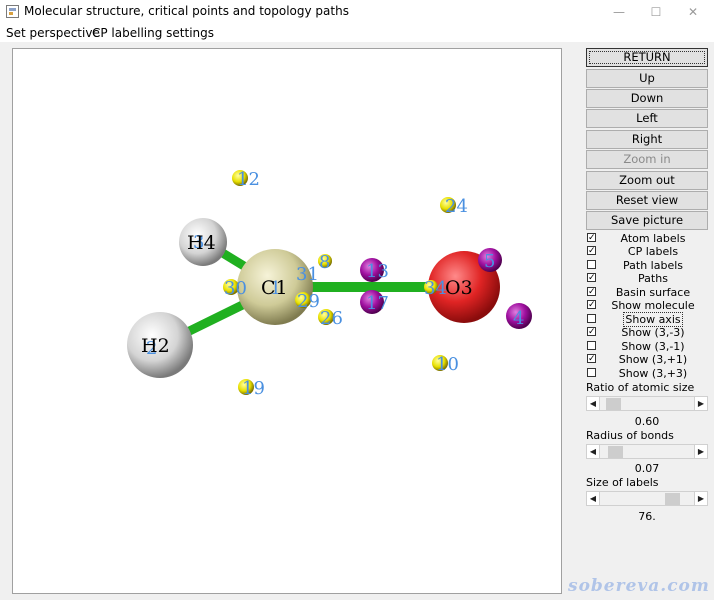 The height and width of the screenshot is (600, 714). I want to click on cp-label: 13, so click(377, 271).